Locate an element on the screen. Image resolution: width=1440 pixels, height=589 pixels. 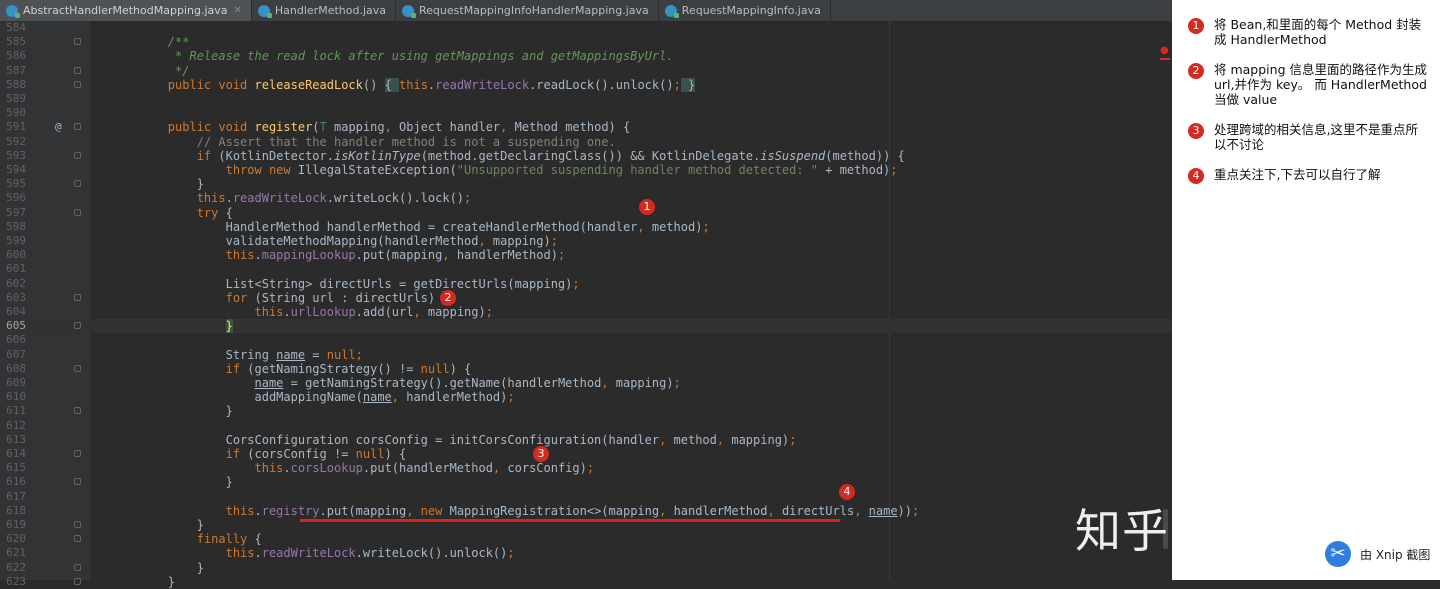
error-indicator-icon: ● is located at coordinates (1164, 50).